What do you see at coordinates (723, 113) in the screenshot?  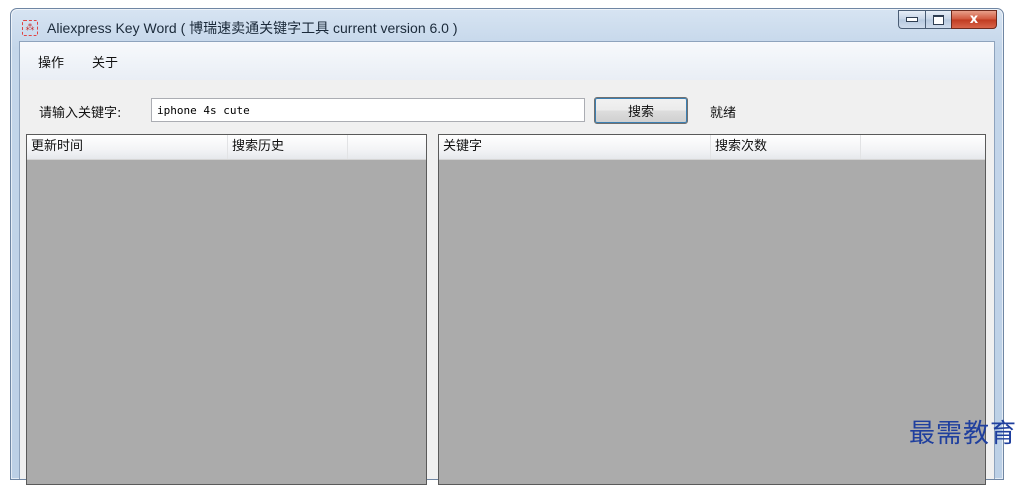 I see `status-label: 就绪` at bounding box center [723, 113].